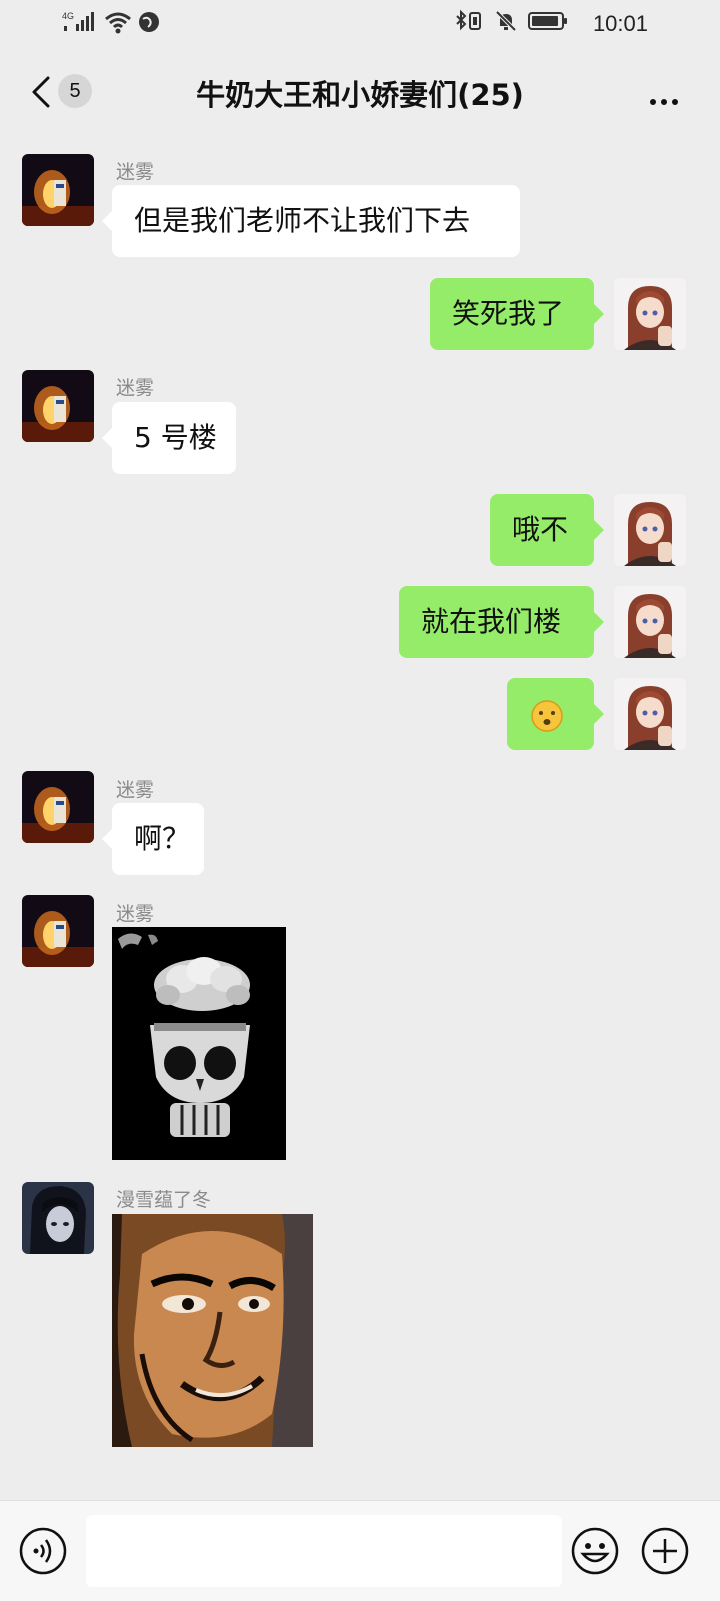  I want to click on message-bubble: 啊？, so click(153, 839).